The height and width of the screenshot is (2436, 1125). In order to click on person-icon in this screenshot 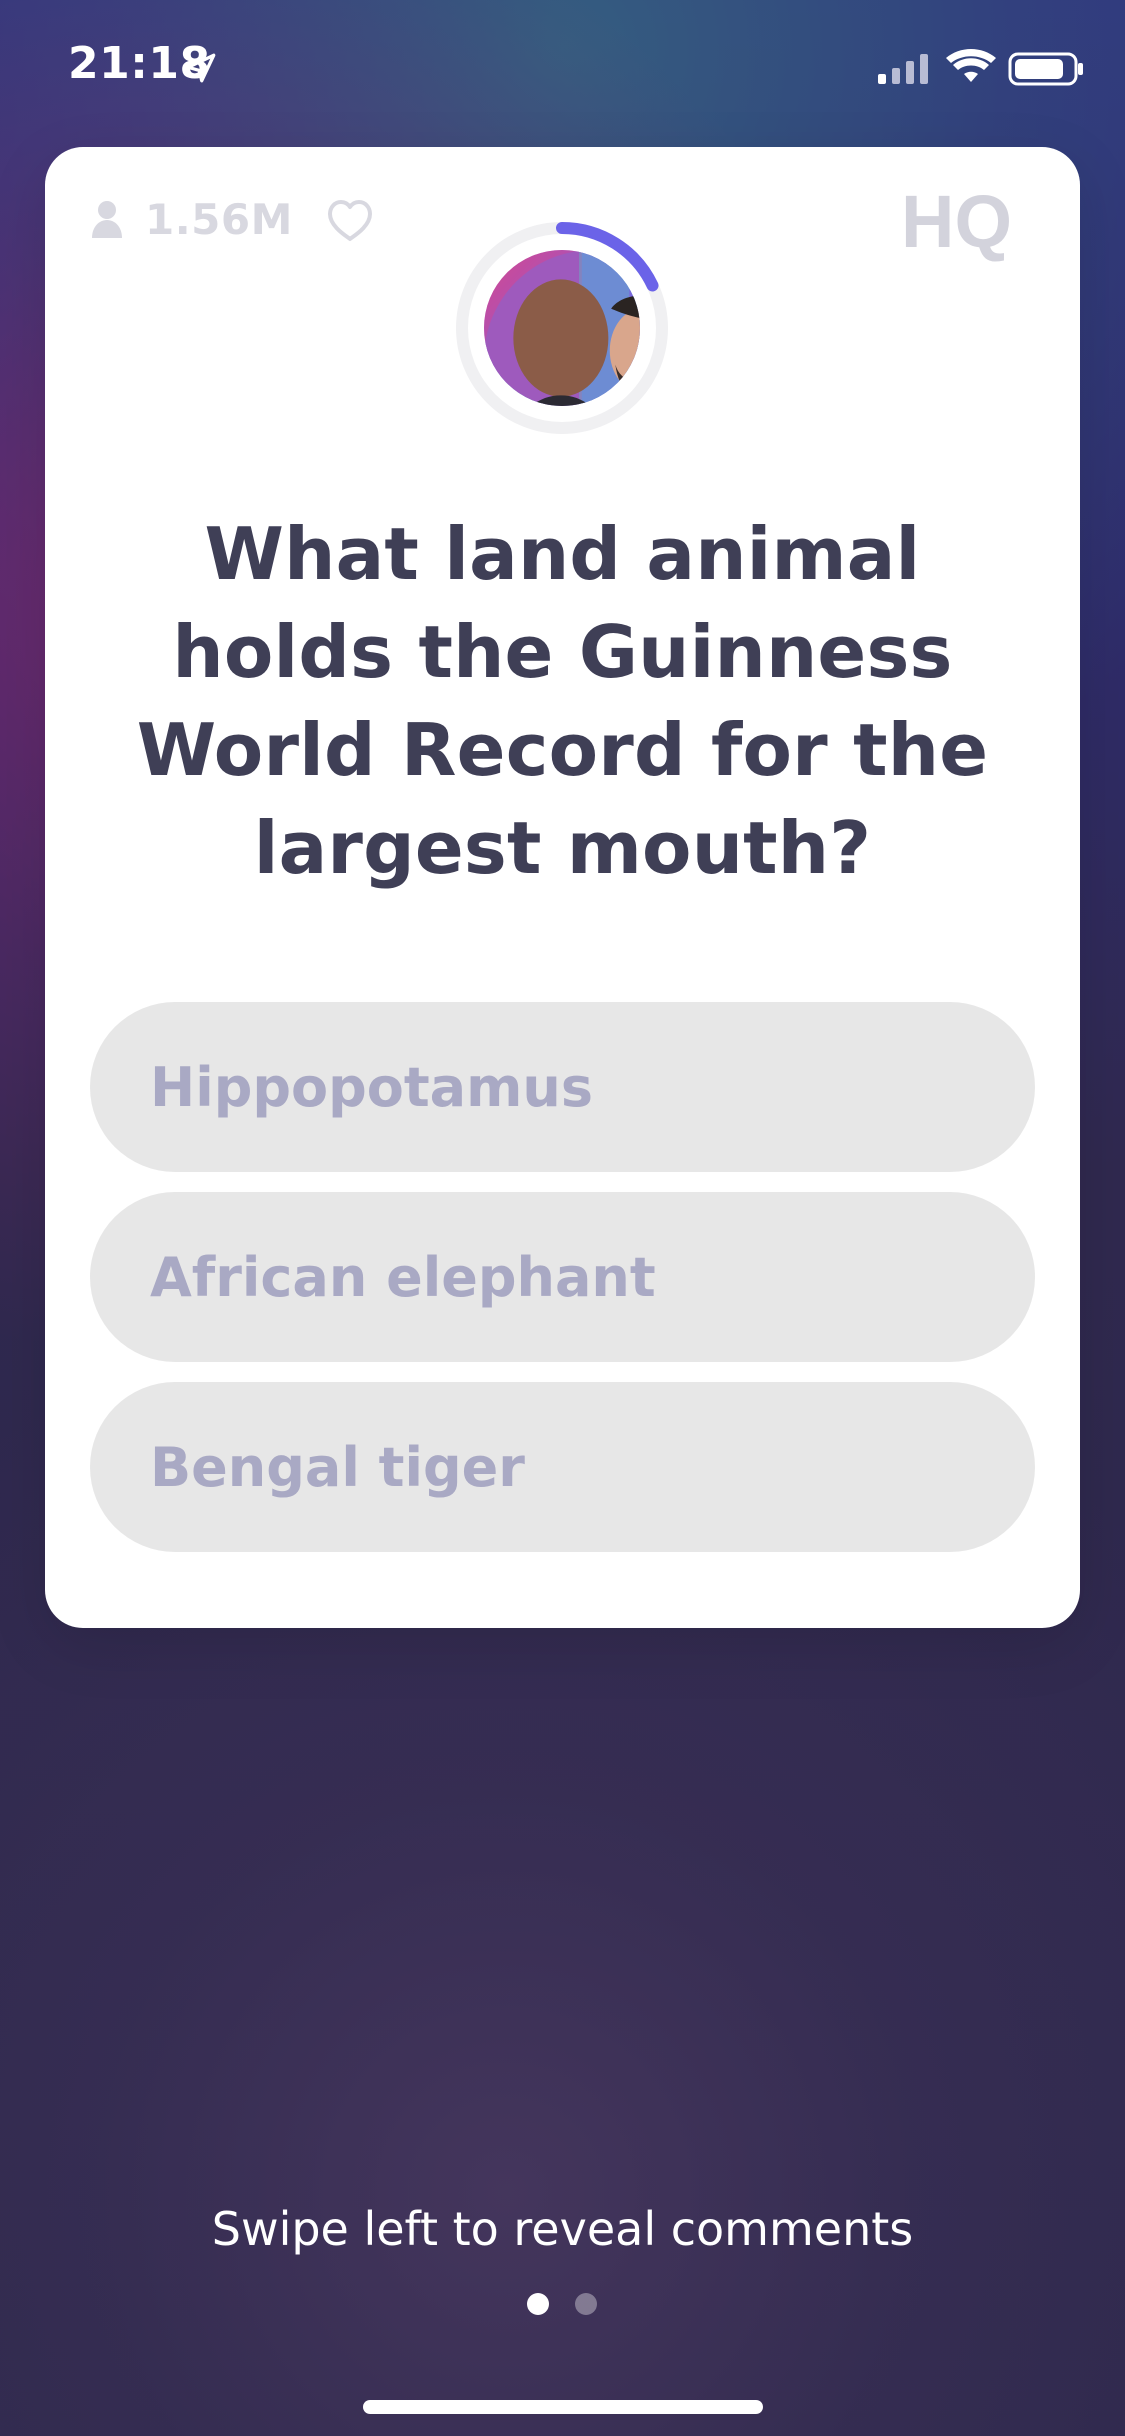, I will do `click(107, 219)`.